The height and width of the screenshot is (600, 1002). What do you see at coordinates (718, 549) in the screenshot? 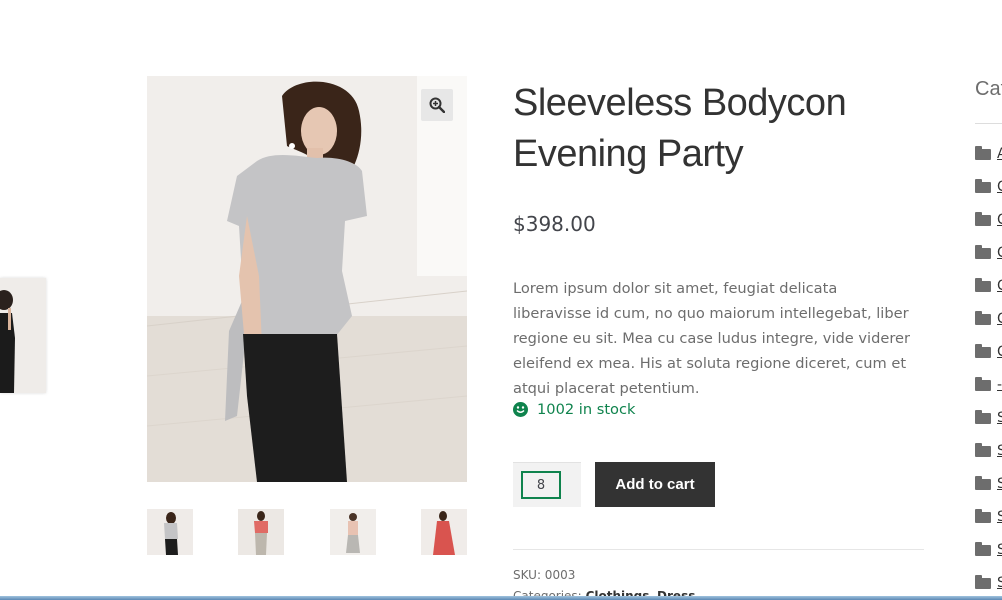
I see `meta-divider` at bounding box center [718, 549].